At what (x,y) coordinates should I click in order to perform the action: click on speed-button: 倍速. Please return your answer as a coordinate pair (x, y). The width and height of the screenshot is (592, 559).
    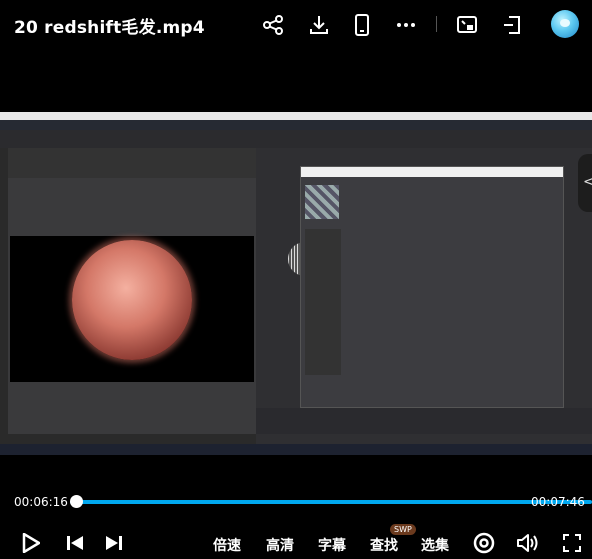
    Looking at the image, I should click on (227, 545).